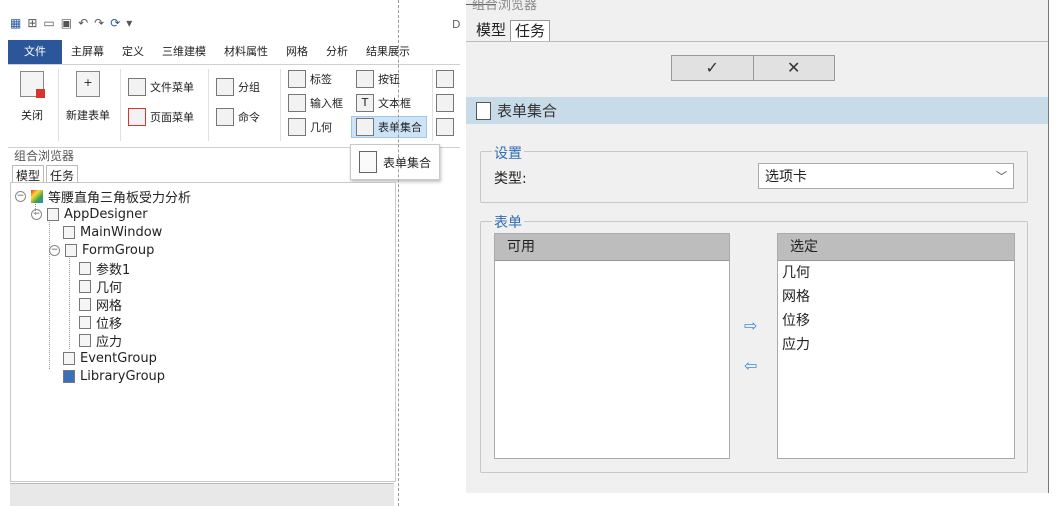 This screenshot has height=506, width=1062. What do you see at coordinates (69, 376) in the screenshot?
I see `library-icon` at bounding box center [69, 376].